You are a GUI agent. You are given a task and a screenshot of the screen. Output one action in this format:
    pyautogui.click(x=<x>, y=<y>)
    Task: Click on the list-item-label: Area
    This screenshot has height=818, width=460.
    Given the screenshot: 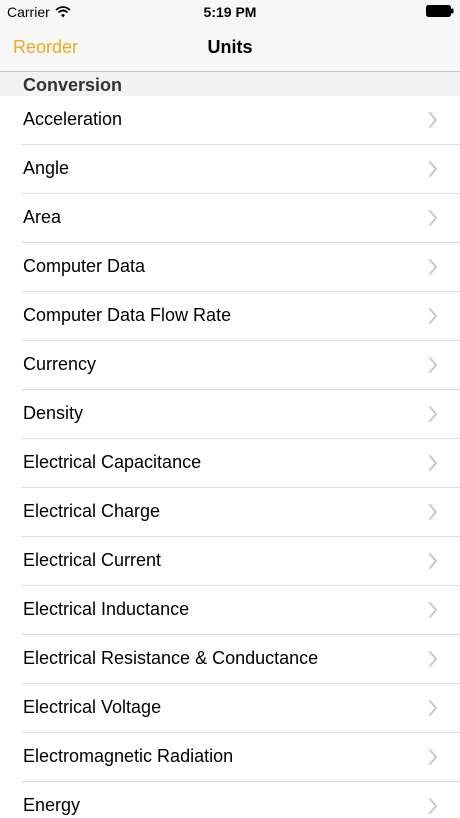 What is the action you would take?
    pyautogui.click(x=42, y=217)
    